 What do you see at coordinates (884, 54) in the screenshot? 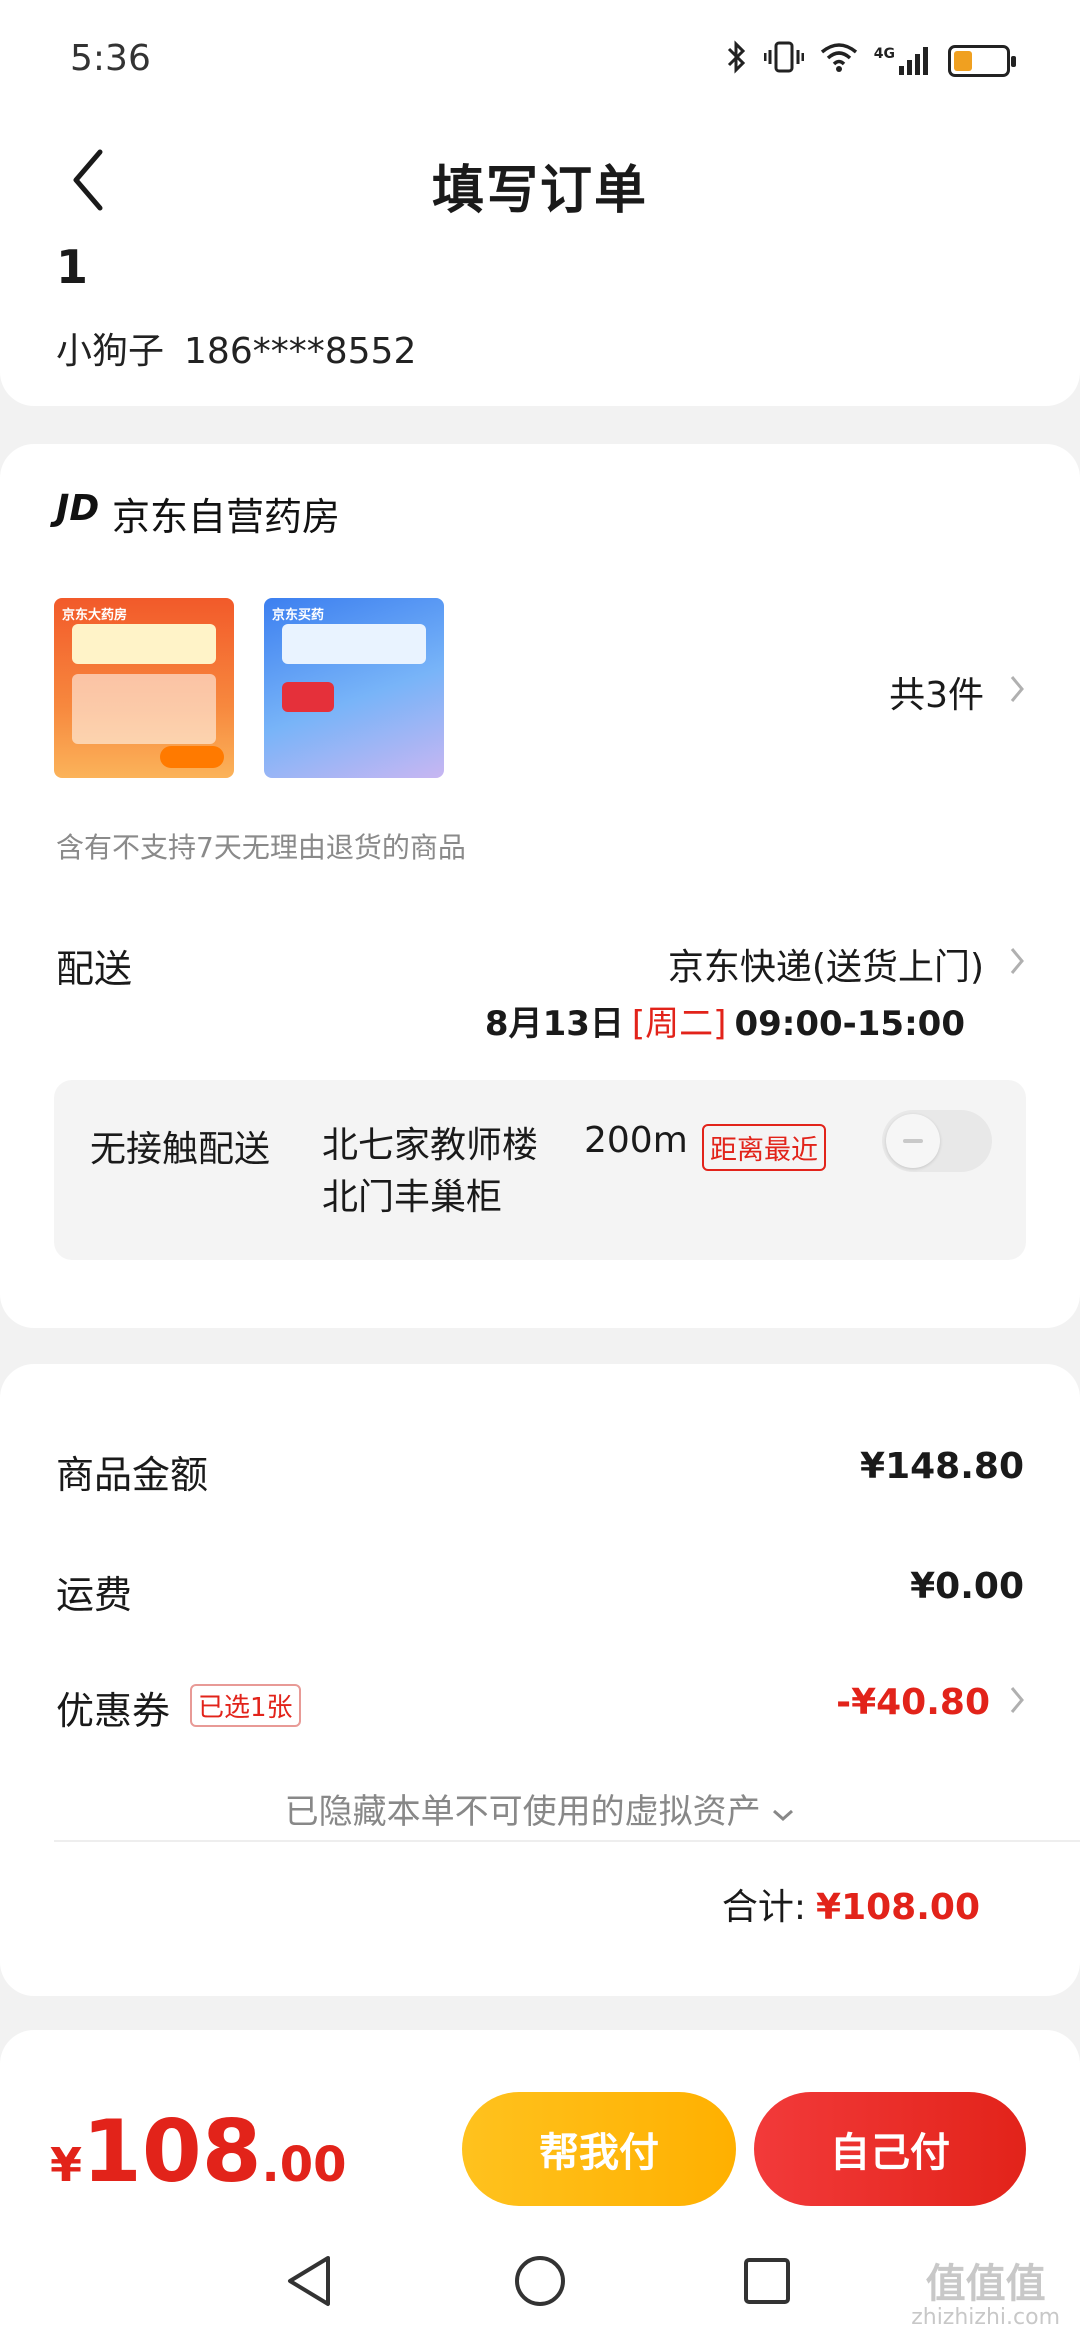
I see `network-type: 4G` at bounding box center [884, 54].